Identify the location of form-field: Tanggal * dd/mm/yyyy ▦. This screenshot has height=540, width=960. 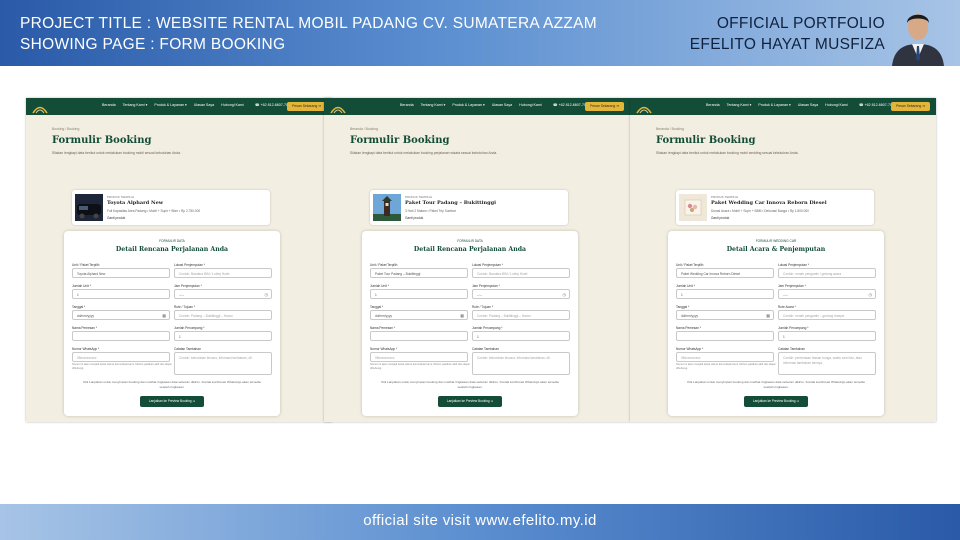
(121, 312).